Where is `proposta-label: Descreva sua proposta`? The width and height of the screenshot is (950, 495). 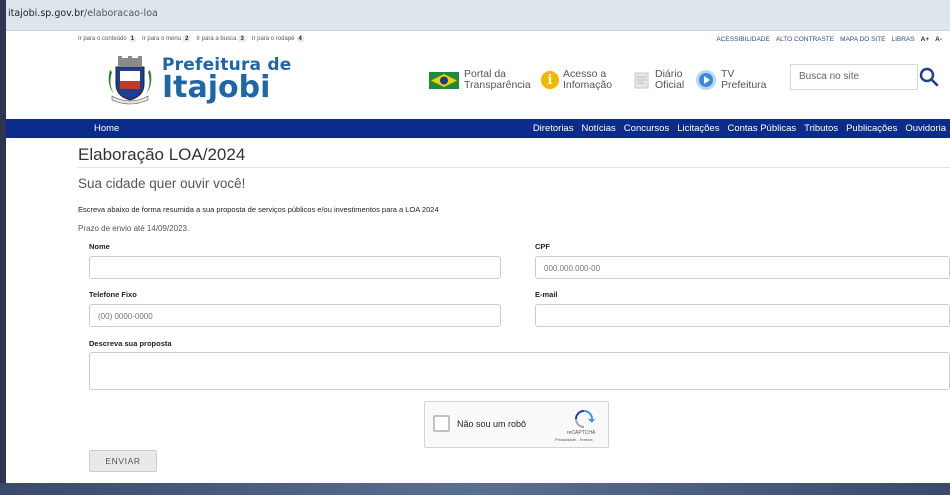
proposta-label: Descreva sua proposta is located at coordinates (130, 343).